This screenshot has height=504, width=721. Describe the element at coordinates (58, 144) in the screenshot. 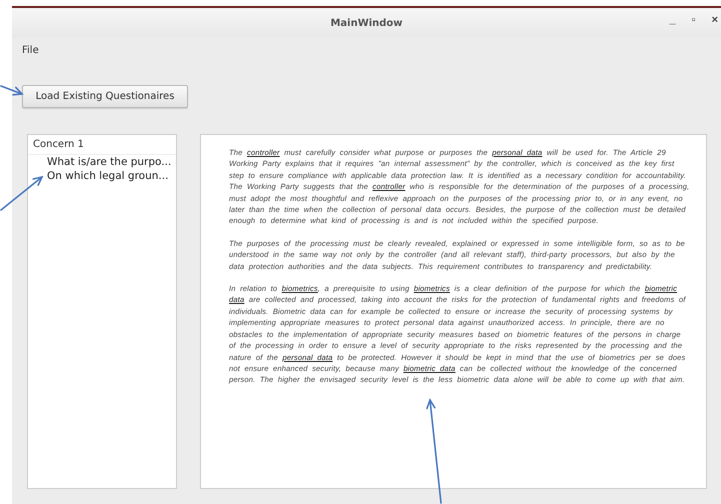

I see `tree-item: Concern 1` at that location.